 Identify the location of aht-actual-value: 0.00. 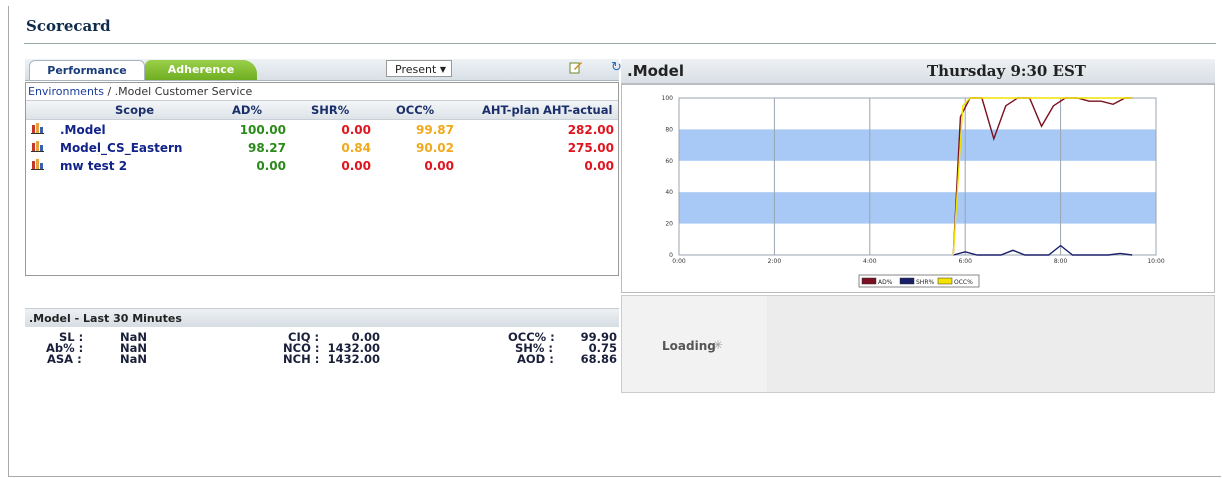
(599, 166).